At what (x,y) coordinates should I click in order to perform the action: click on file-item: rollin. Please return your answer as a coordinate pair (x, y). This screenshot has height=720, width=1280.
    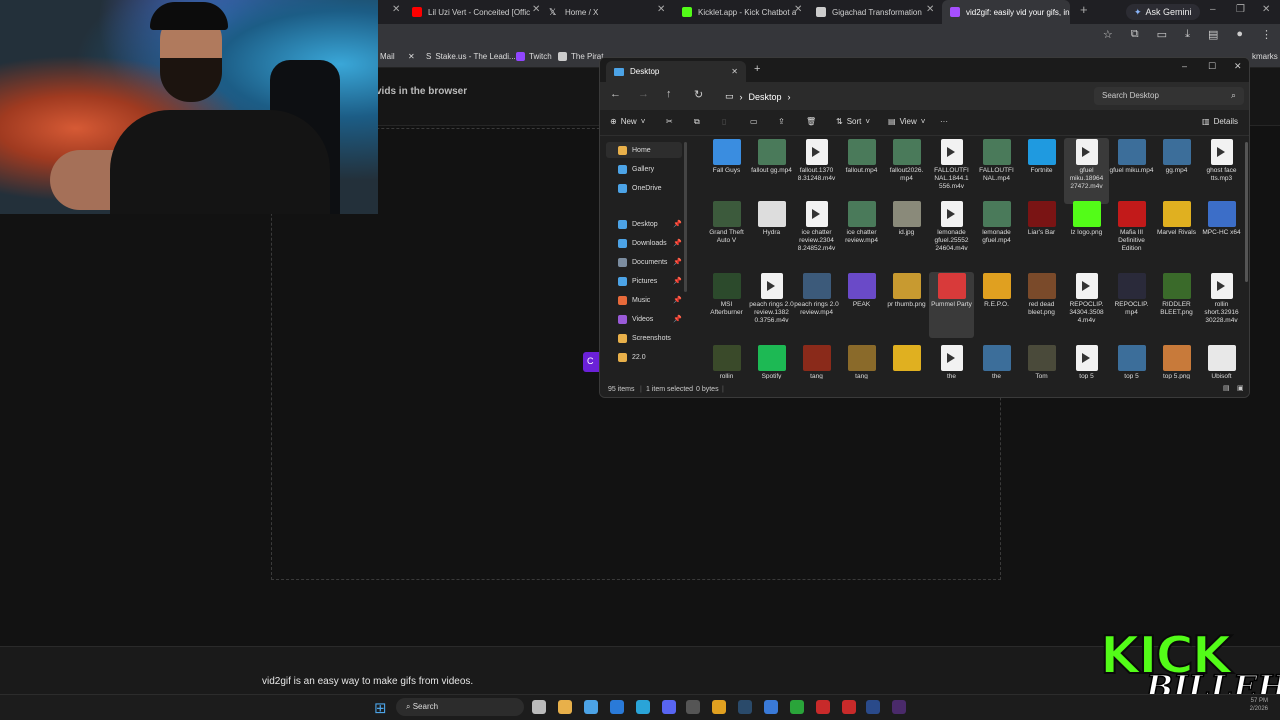
    Looking at the image, I should click on (726, 361).